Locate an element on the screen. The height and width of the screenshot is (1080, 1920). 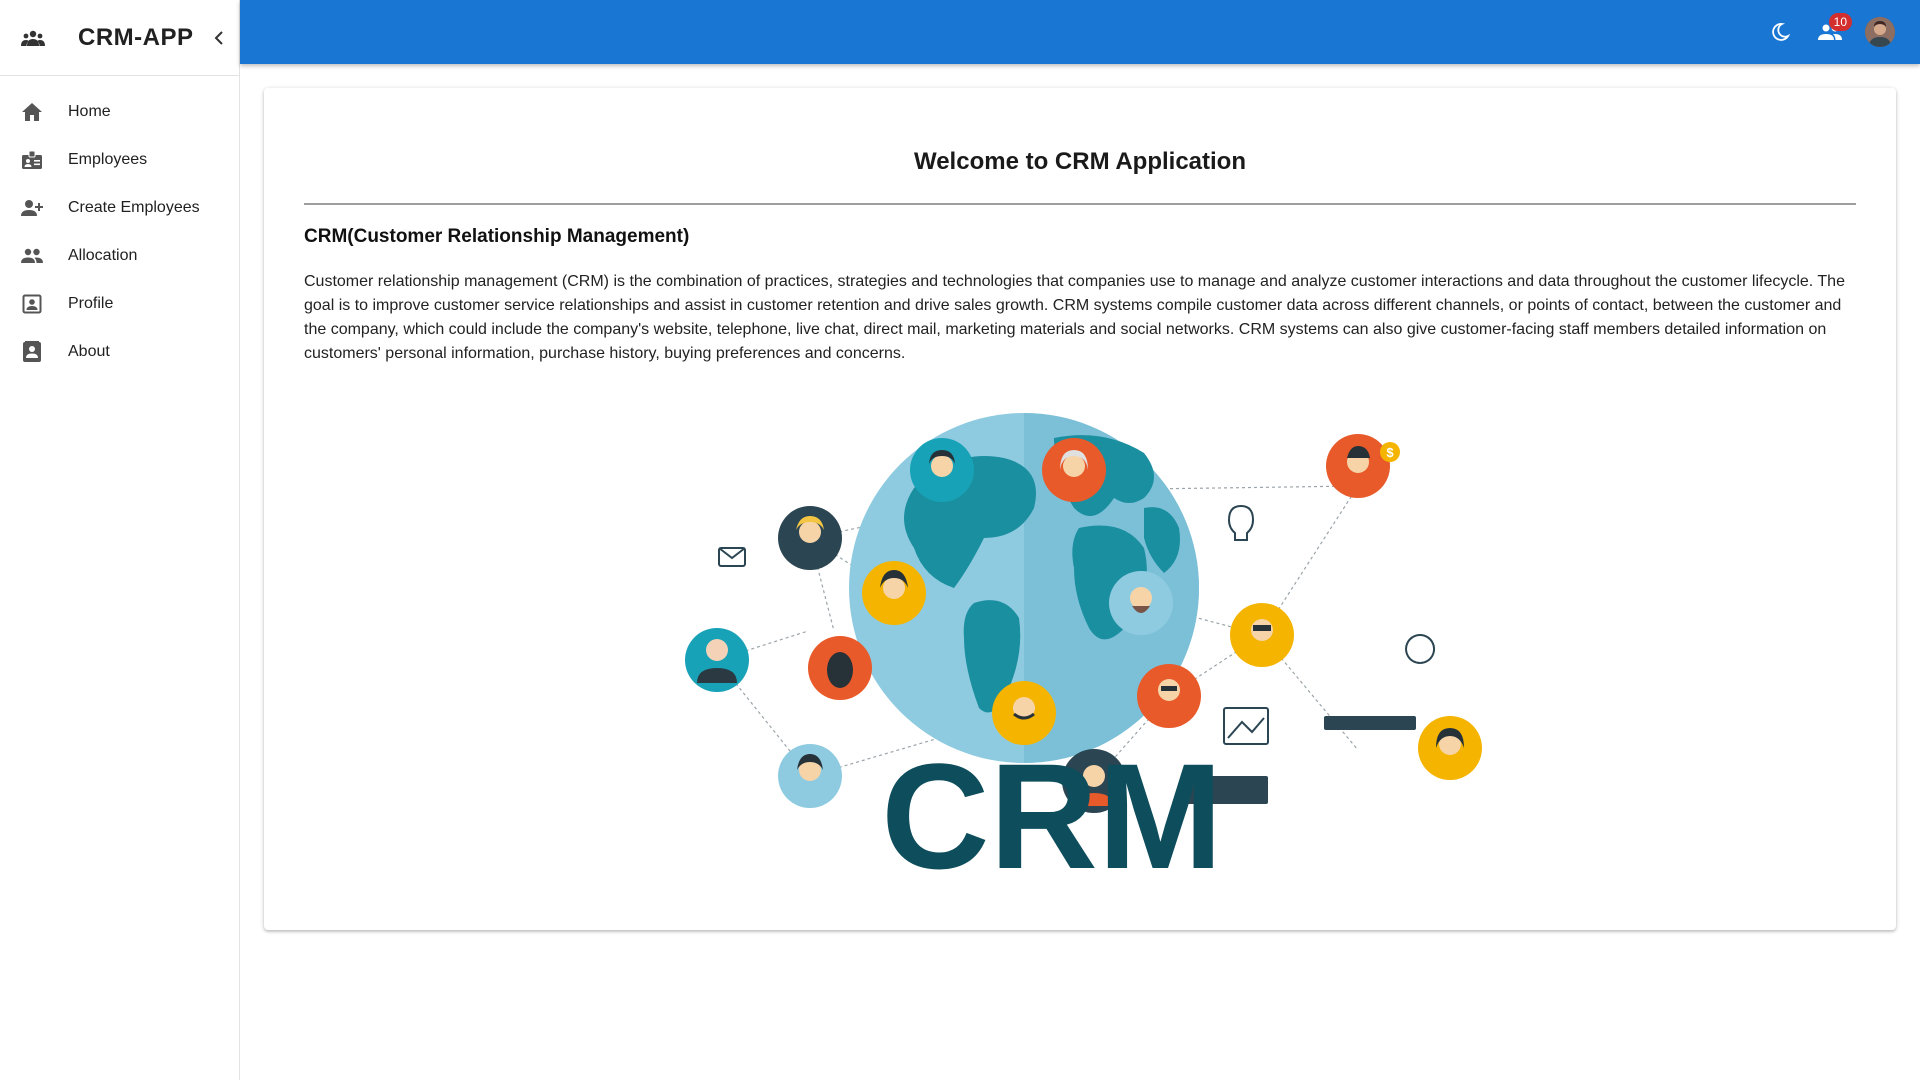
sidebar-item-label: About is located at coordinates (89, 351).